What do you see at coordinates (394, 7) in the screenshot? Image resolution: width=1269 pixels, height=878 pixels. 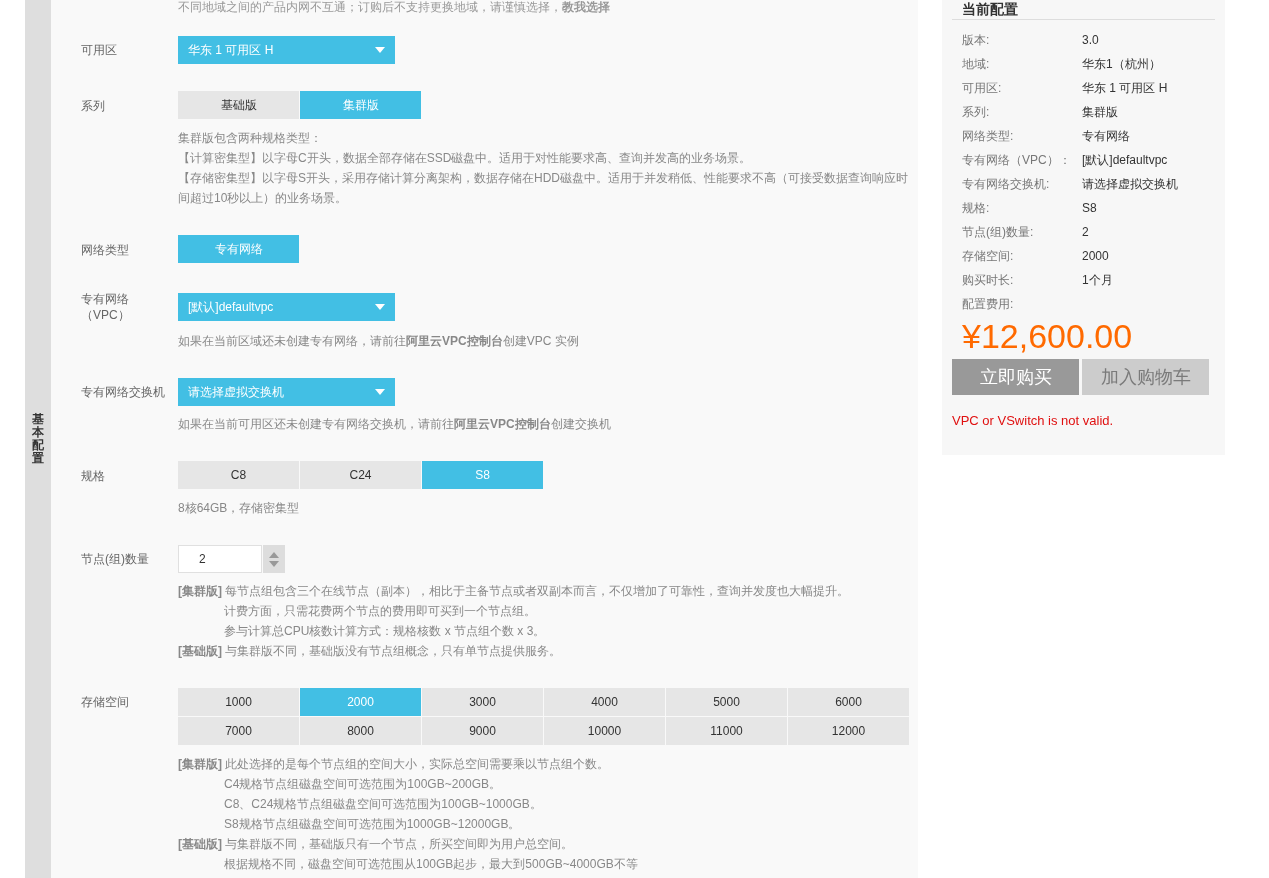 I see `hint-text: 不同地域之间的产品内网不互通；订购后不支持更换地域，请谨慎选择，教我选择` at bounding box center [394, 7].